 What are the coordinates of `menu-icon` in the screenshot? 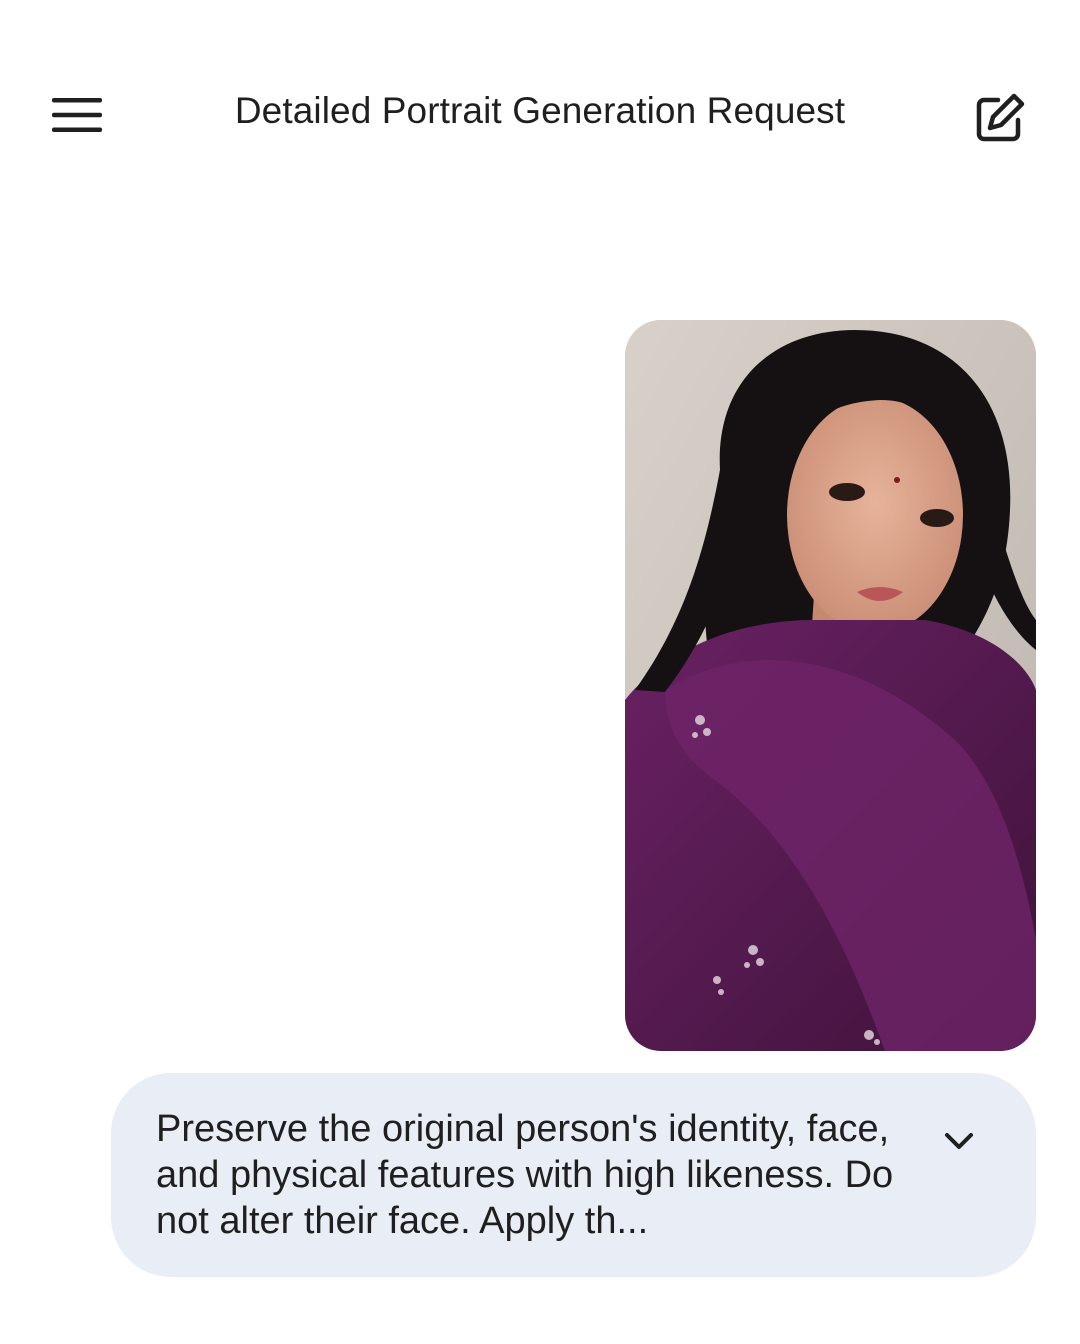 It's located at (77, 115).